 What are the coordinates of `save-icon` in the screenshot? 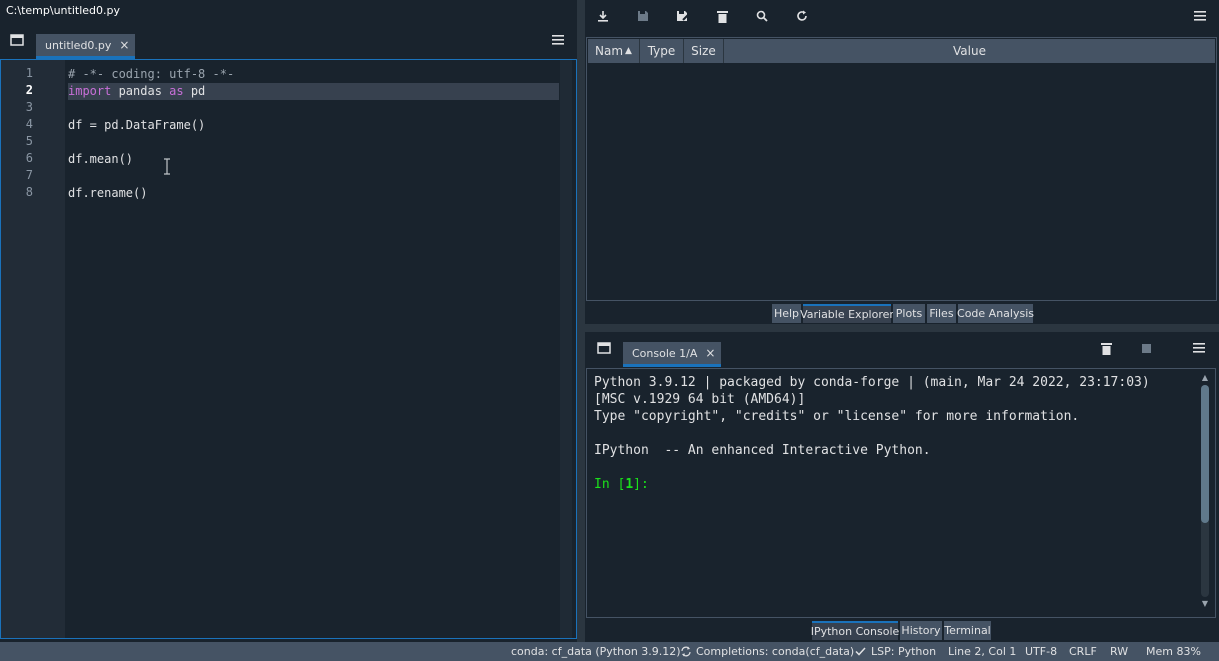 It's located at (643, 16).